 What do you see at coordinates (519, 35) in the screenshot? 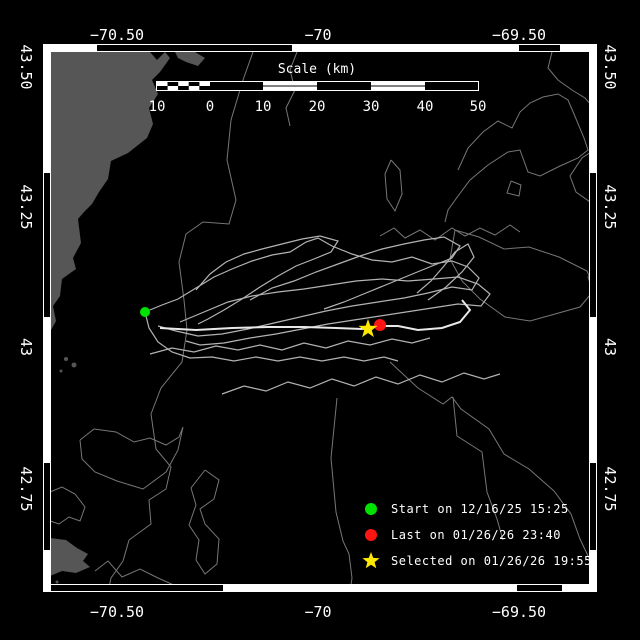
I see `lon-label-top-2: −69.50` at bounding box center [519, 35].